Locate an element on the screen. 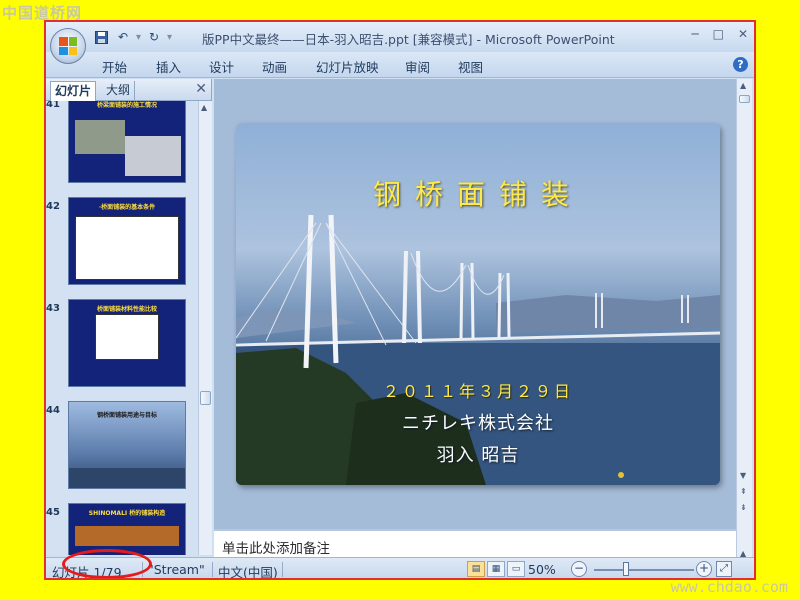  list-item: 41 桥梁面铺装的施工情况 is located at coordinates (122, 144).